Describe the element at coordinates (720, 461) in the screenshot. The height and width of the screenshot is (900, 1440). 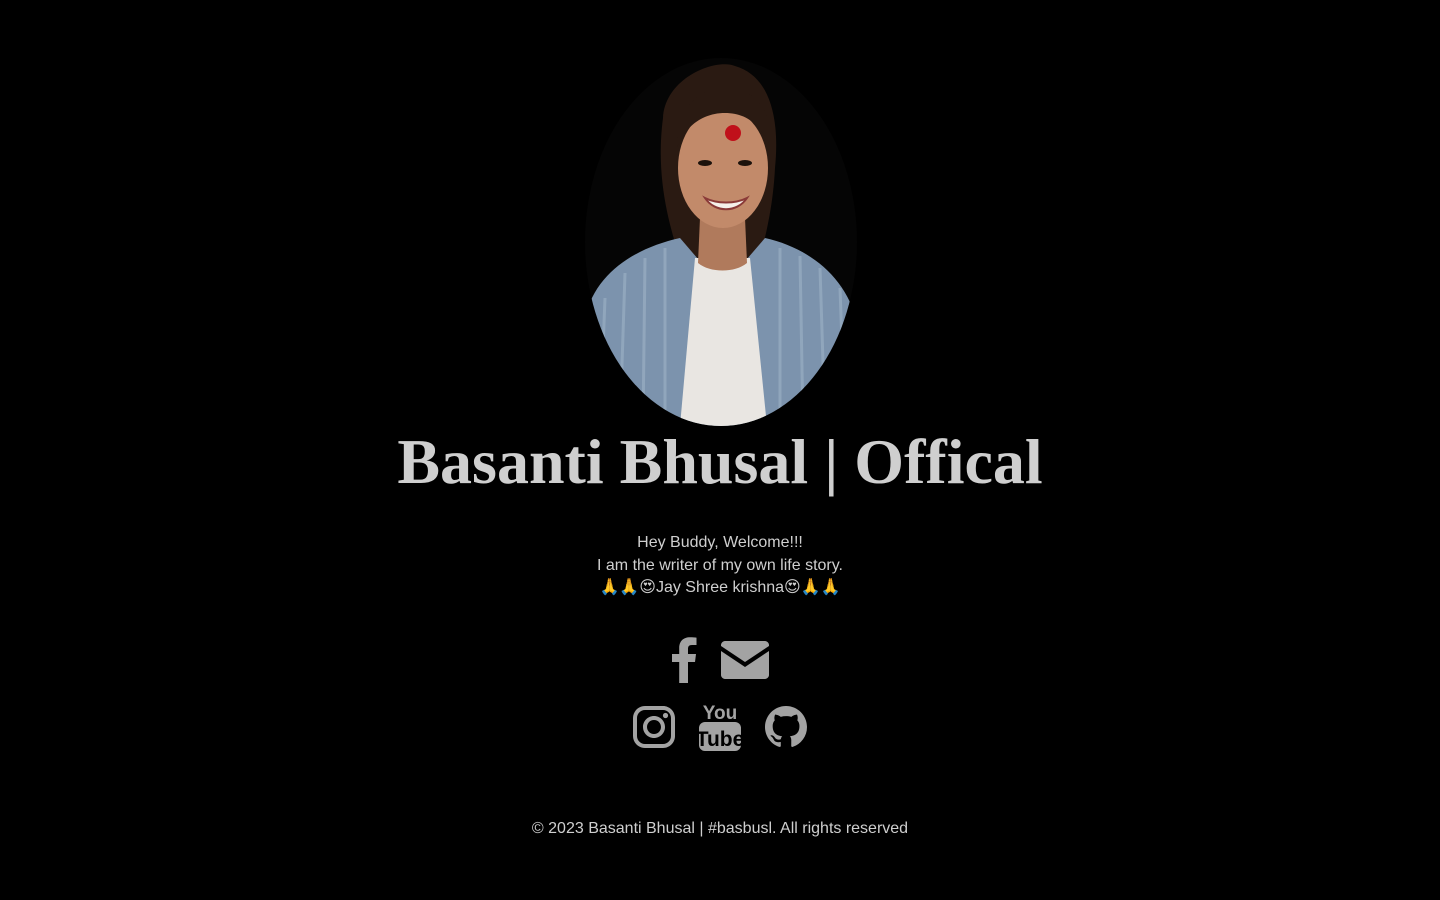
I see `page-title: Basanti Bhusal | Offical` at that location.